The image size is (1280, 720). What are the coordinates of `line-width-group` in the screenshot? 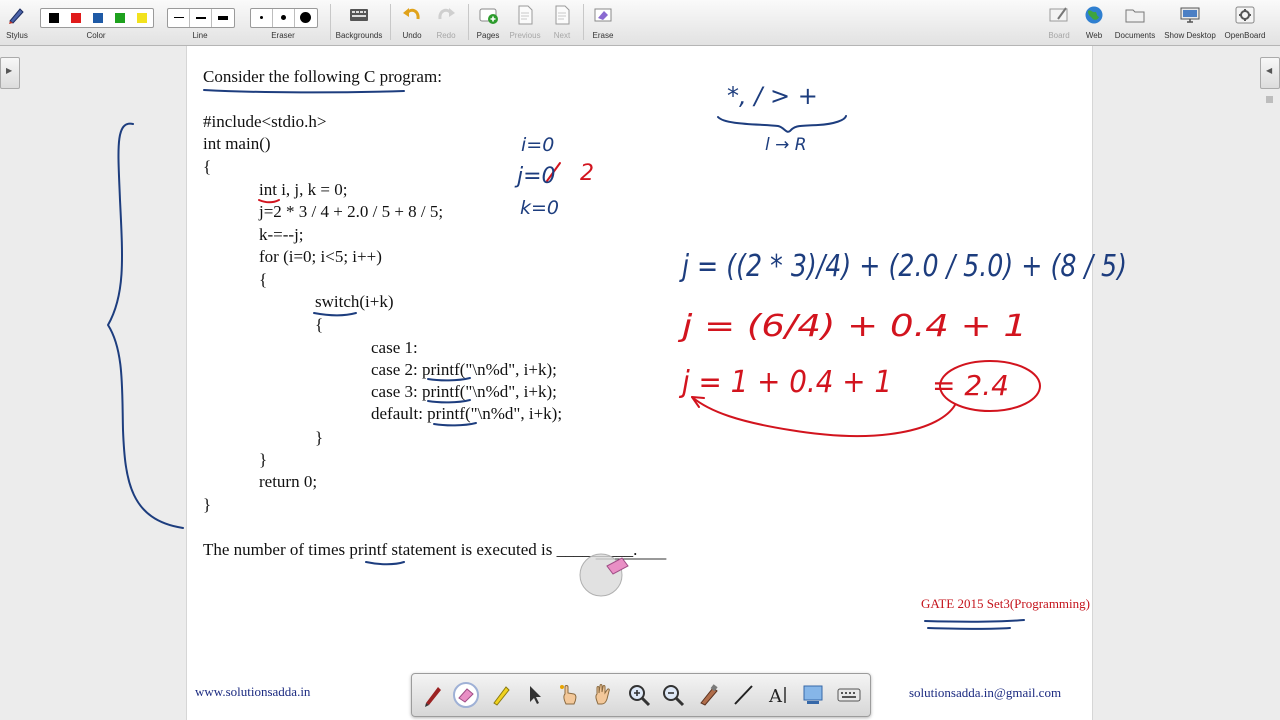 It's located at (201, 18).